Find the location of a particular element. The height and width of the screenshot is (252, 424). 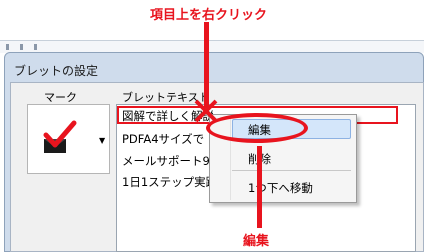

dialog-title: ブレットの設定 is located at coordinates (56, 71).